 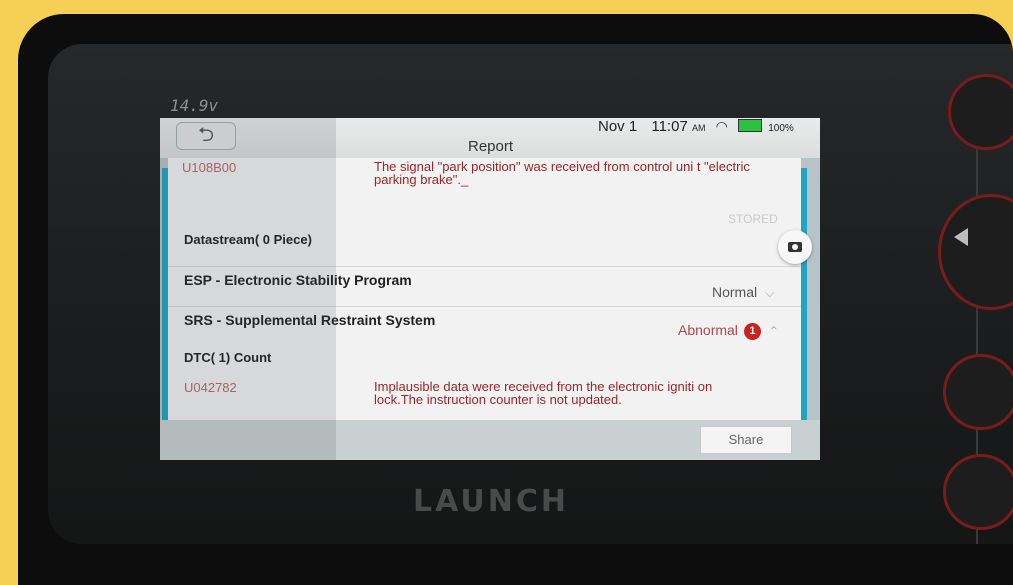 I want to click on status-ampm: AM, so click(x=698, y=128).